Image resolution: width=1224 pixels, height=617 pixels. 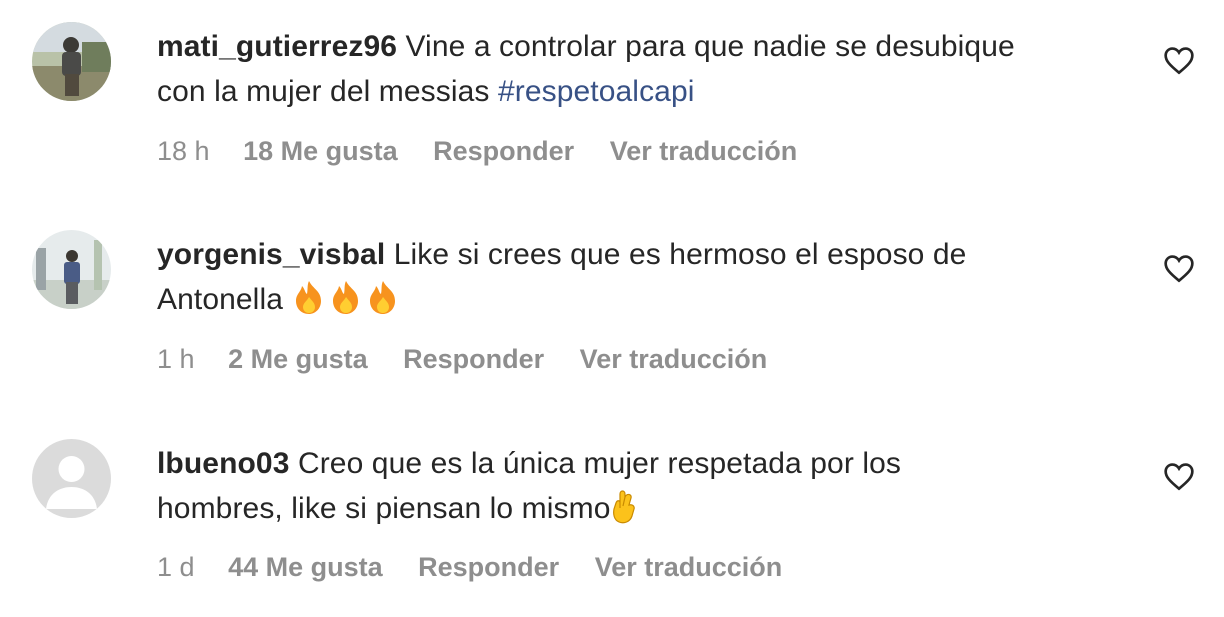 What do you see at coordinates (176, 359) in the screenshot?
I see `timestamp: 1 h` at bounding box center [176, 359].